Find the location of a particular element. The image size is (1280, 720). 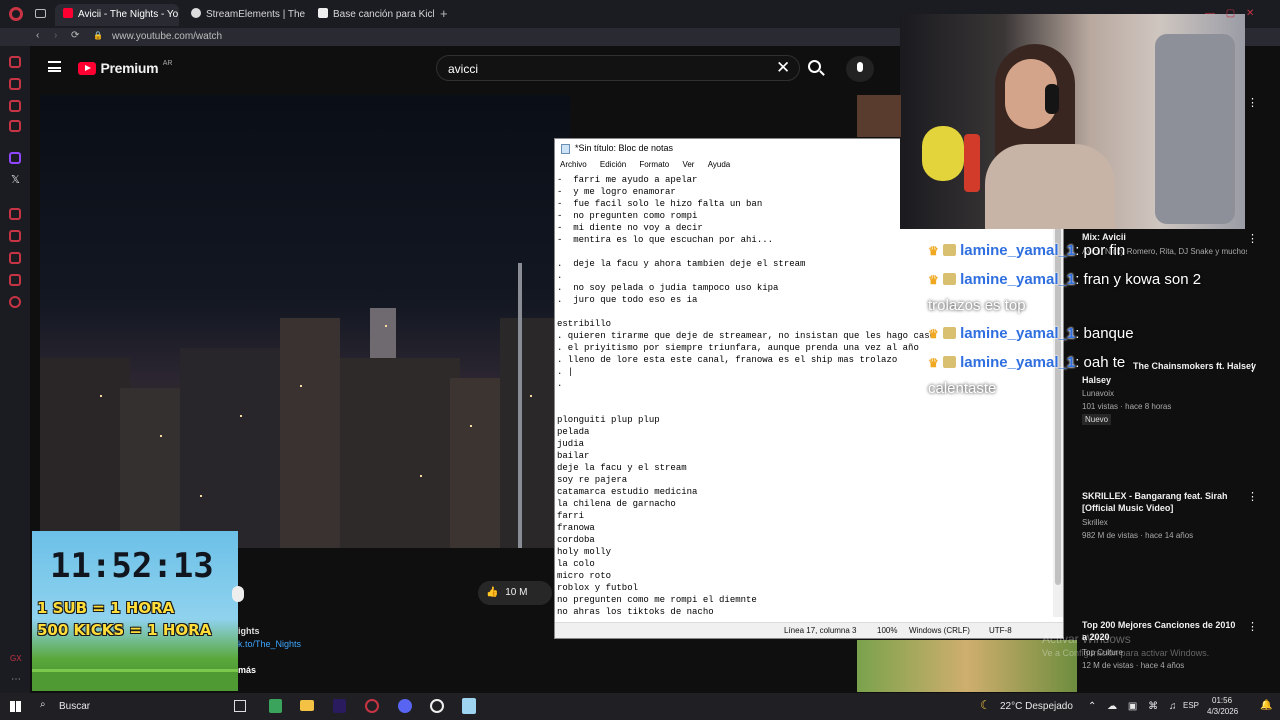

chat-text: : fran y kowa son 2 is located at coordinates (1138, 279).